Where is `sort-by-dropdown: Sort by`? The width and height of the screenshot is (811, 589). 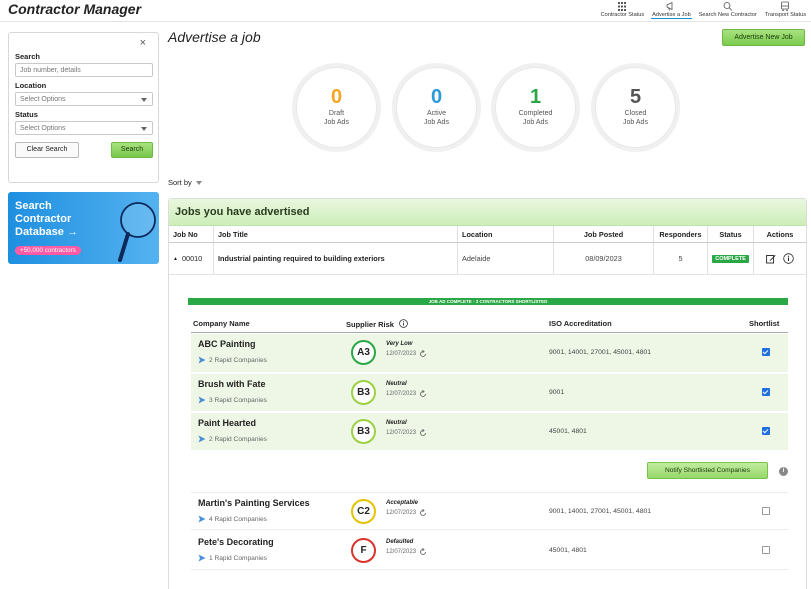
sort-by-dropdown: Sort by is located at coordinates (185, 182).